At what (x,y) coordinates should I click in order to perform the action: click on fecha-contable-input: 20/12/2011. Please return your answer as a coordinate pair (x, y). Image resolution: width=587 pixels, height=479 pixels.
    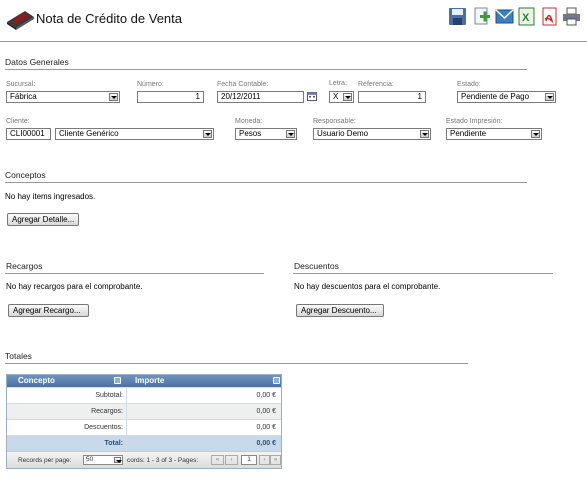
    Looking at the image, I should click on (260, 97).